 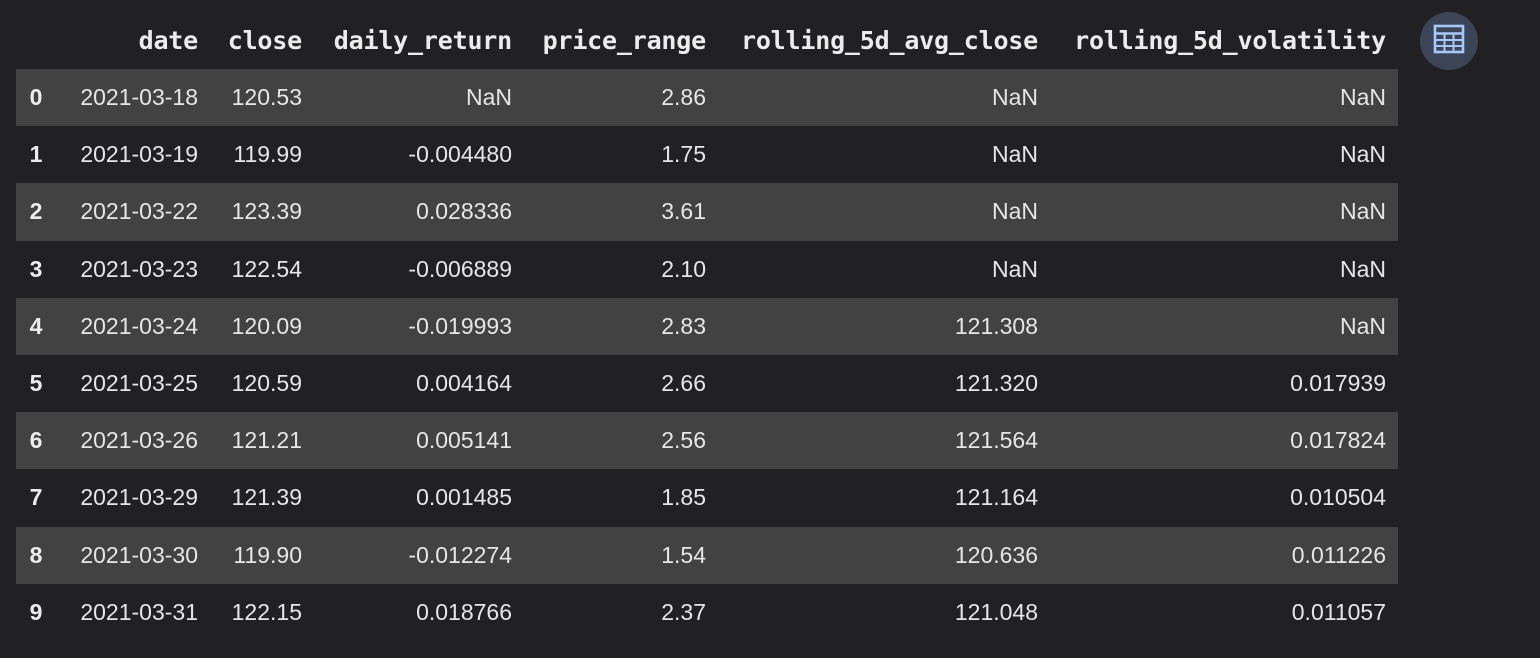 I want to click on cell-date: 2021-03-19, so click(x=139, y=154).